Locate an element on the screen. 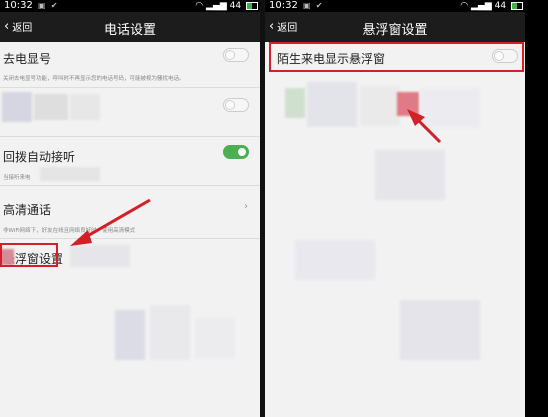 The height and width of the screenshot is (417, 548). page-title: 悬浮窗设置 is located at coordinates (395, 30).